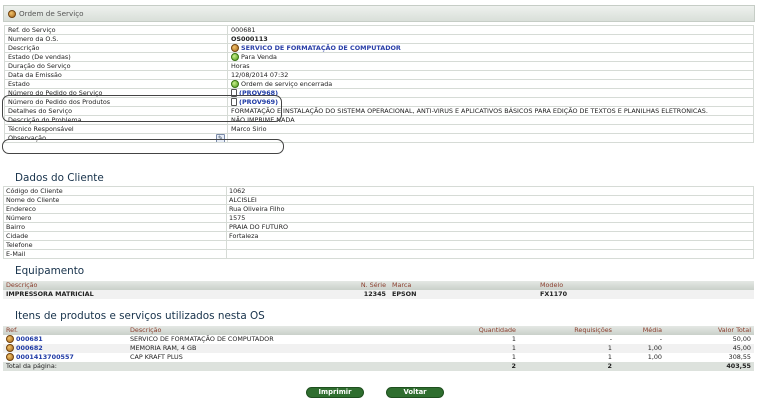  Describe the element at coordinates (378, 254) in the screenshot. I see `cliente-row: E-Mail` at that location.